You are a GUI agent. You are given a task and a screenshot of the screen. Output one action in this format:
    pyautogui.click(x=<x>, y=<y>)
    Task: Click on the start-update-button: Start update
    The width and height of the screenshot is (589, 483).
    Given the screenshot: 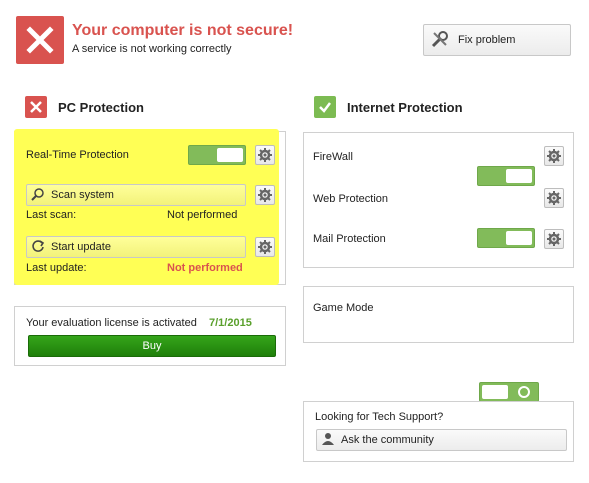 What is the action you would take?
    pyautogui.click(x=136, y=247)
    